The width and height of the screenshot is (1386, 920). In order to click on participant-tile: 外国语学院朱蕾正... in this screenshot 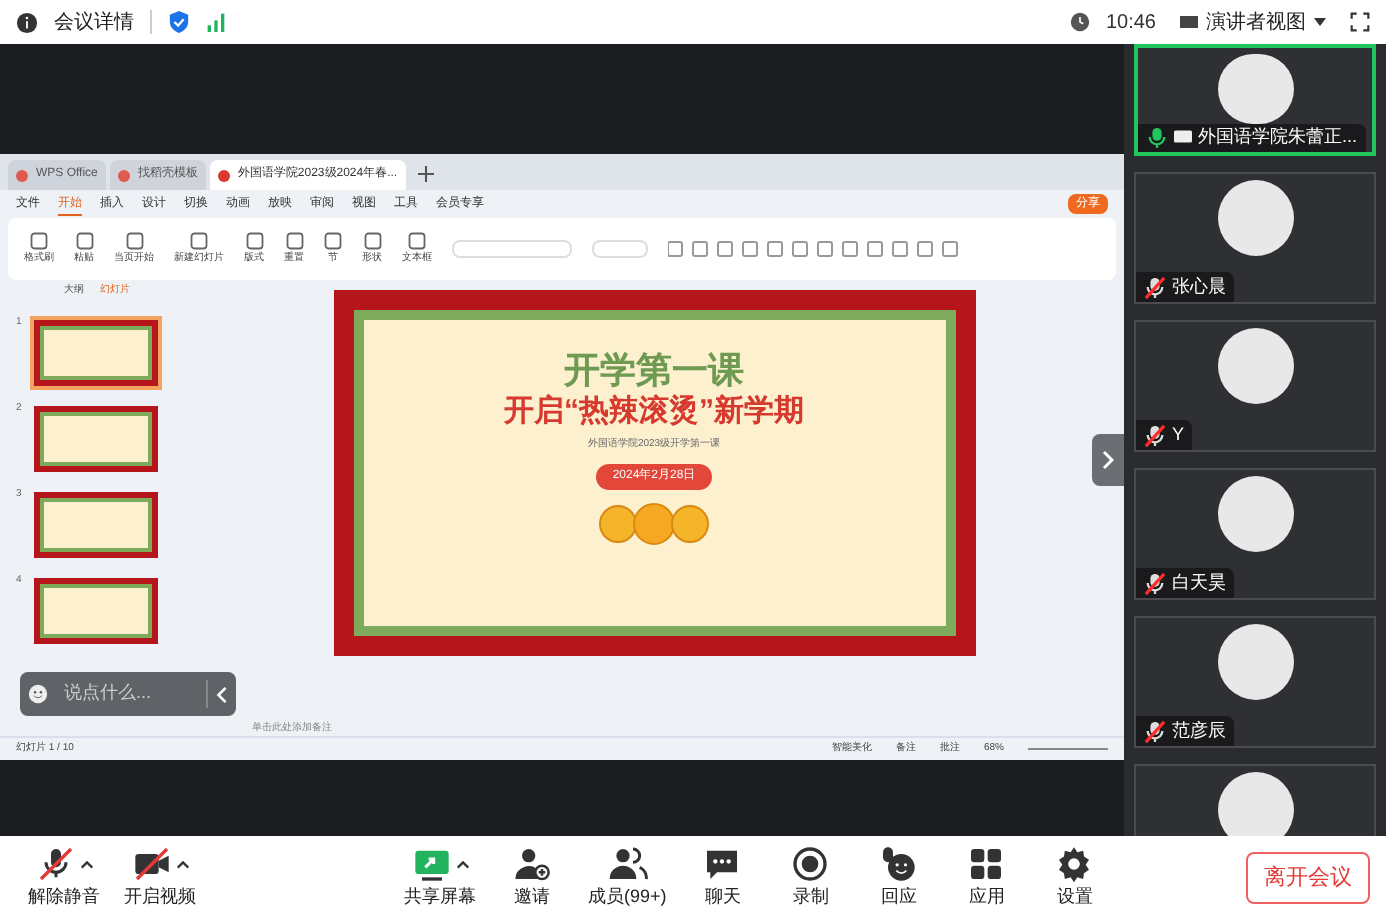, I will do `click(1255, 100)`.